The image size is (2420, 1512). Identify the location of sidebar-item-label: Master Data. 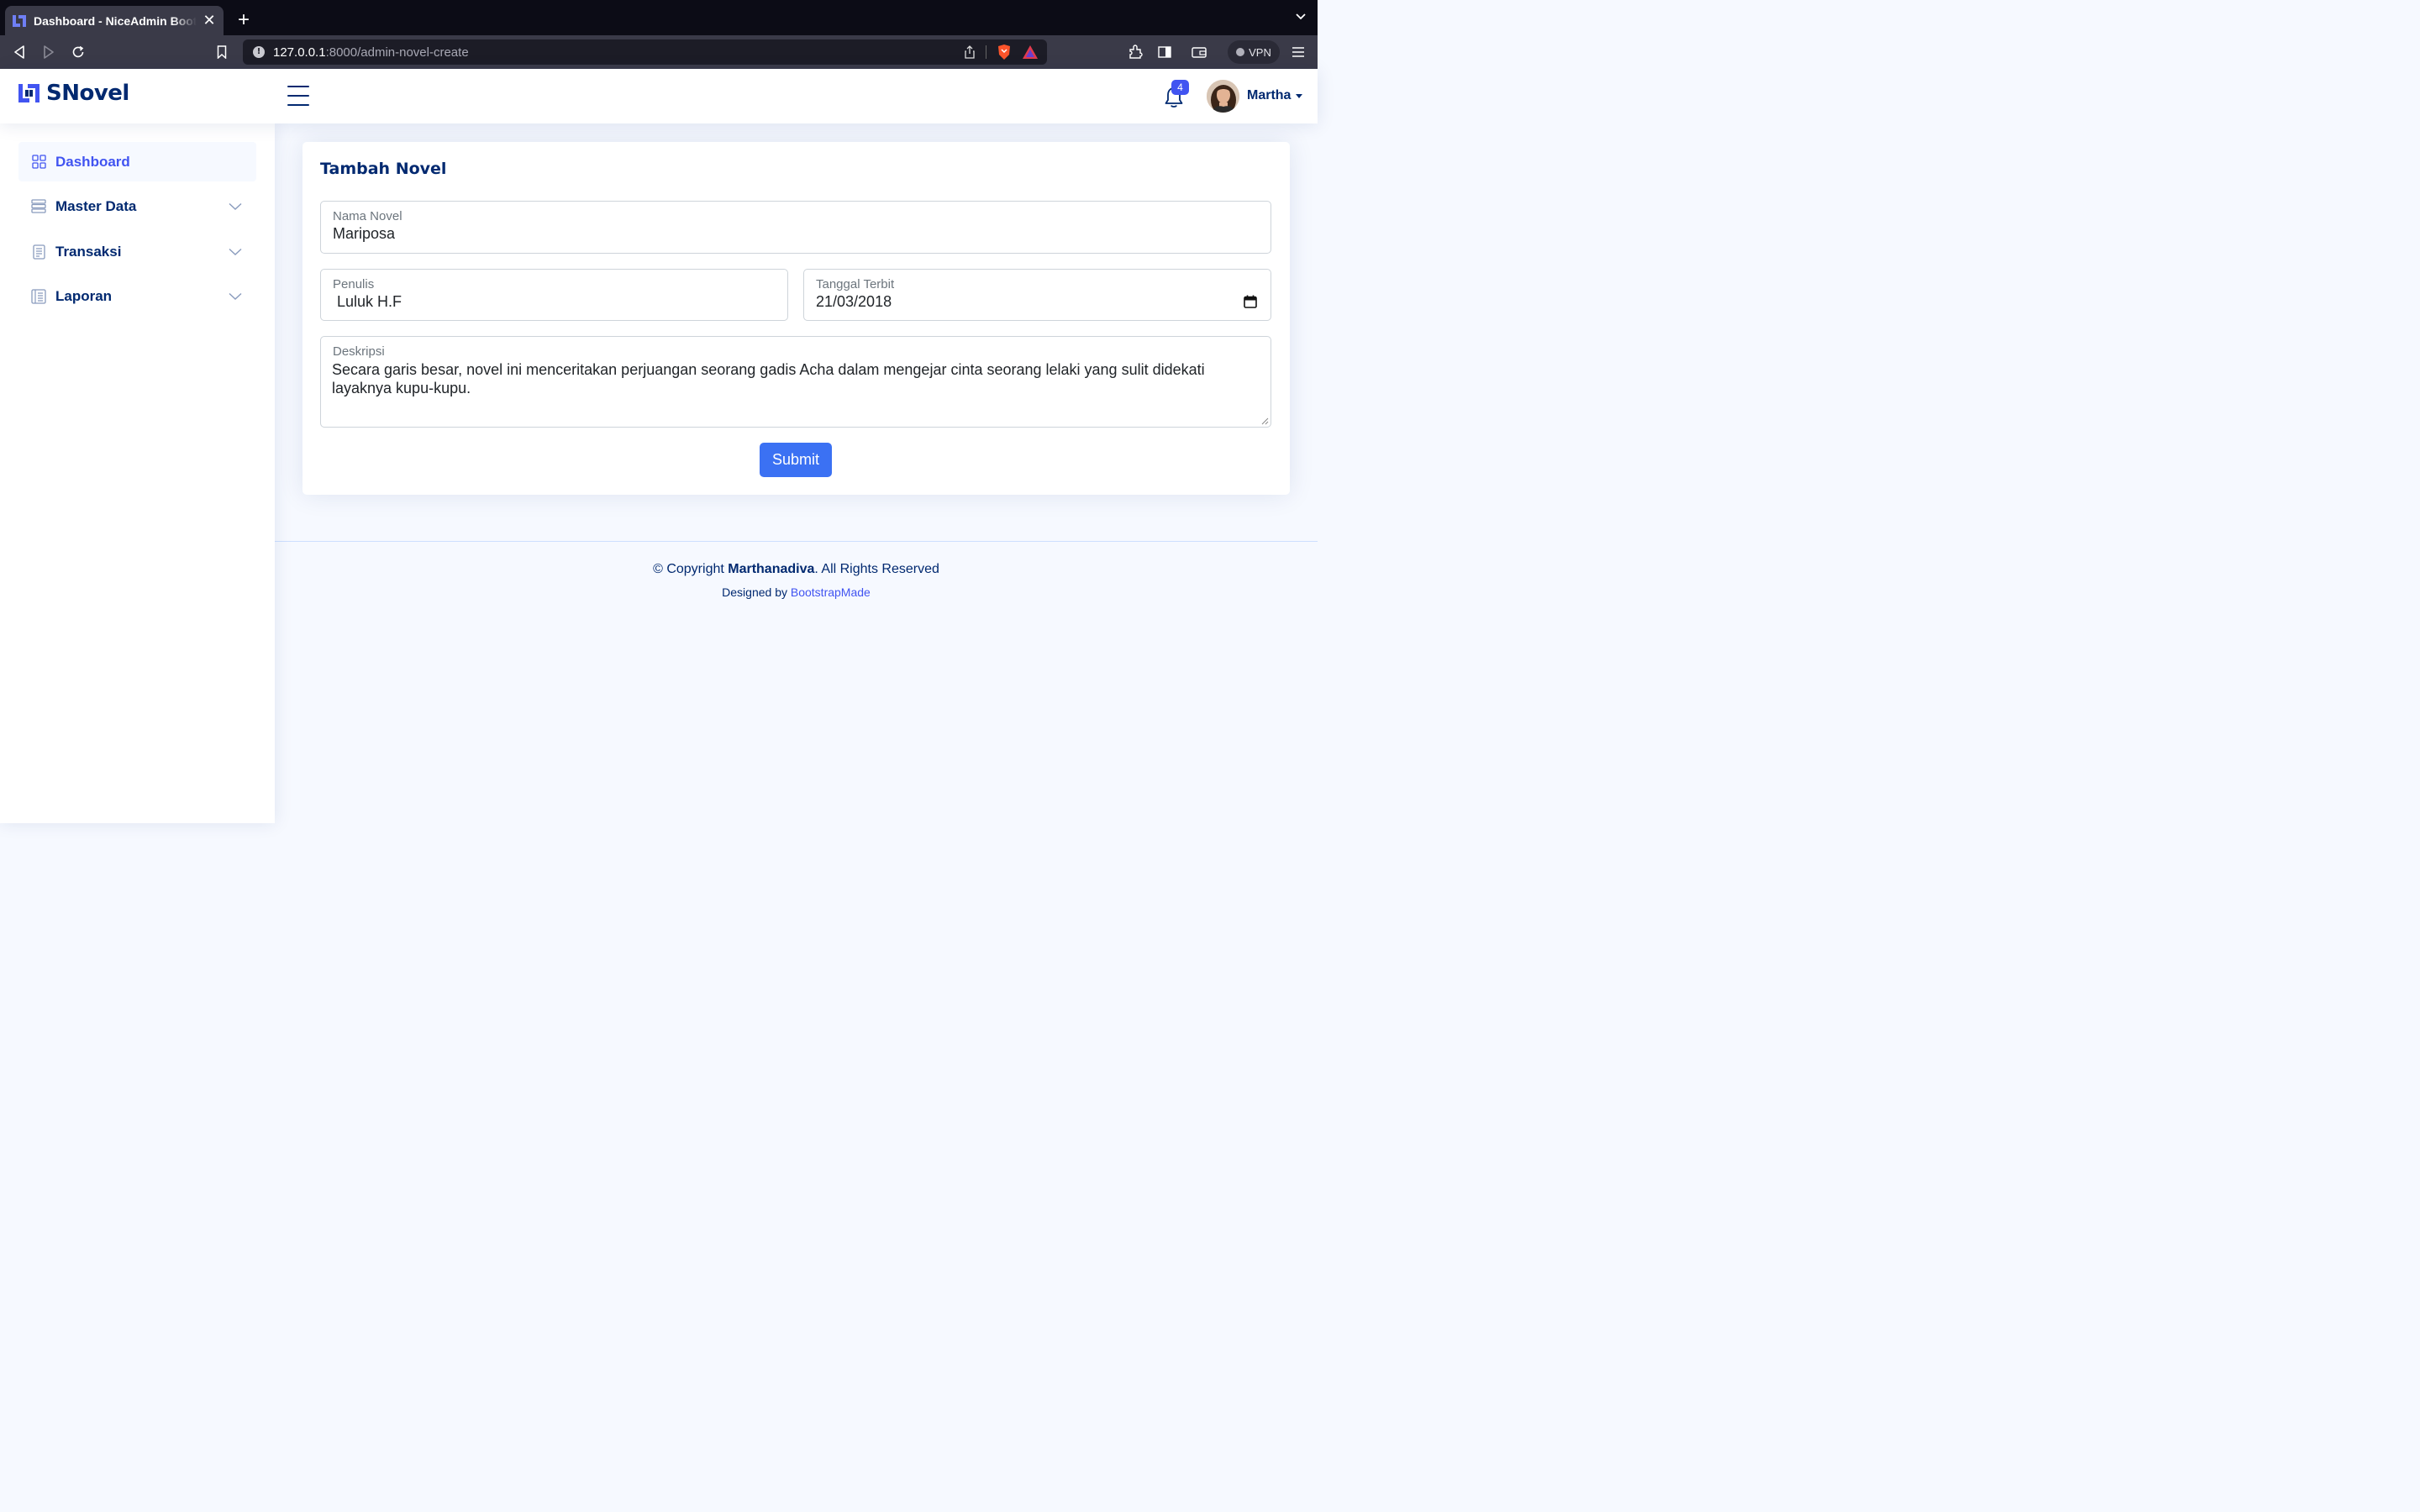
(96, 205).